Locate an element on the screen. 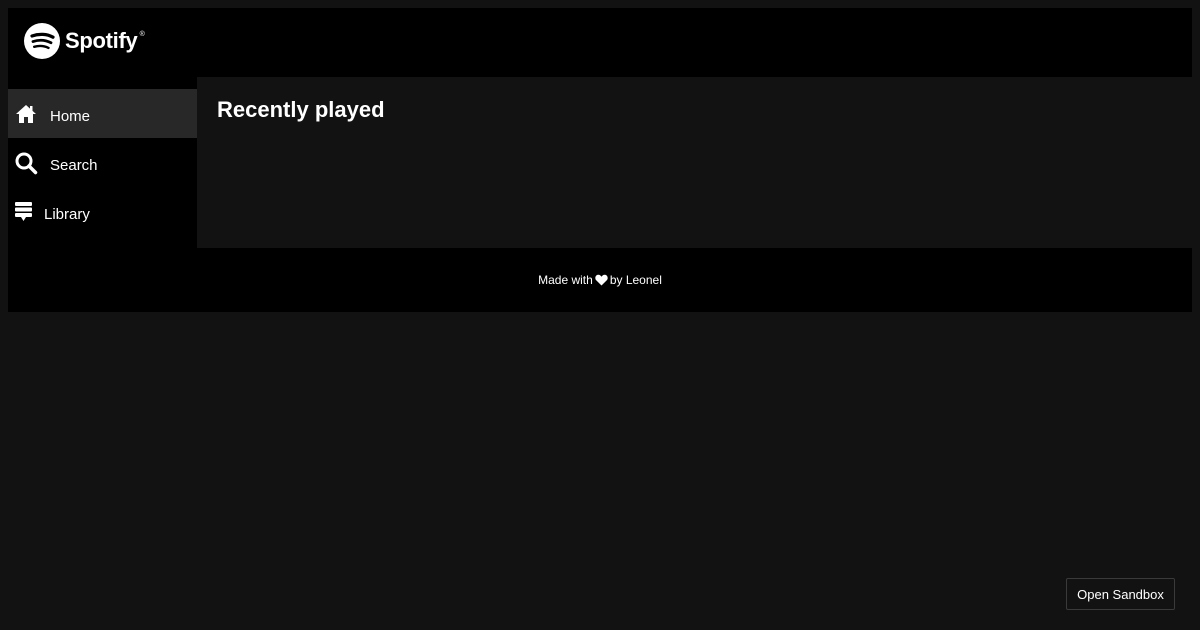  footer-suffix: by Leonel is located at coordinates (635, 280).